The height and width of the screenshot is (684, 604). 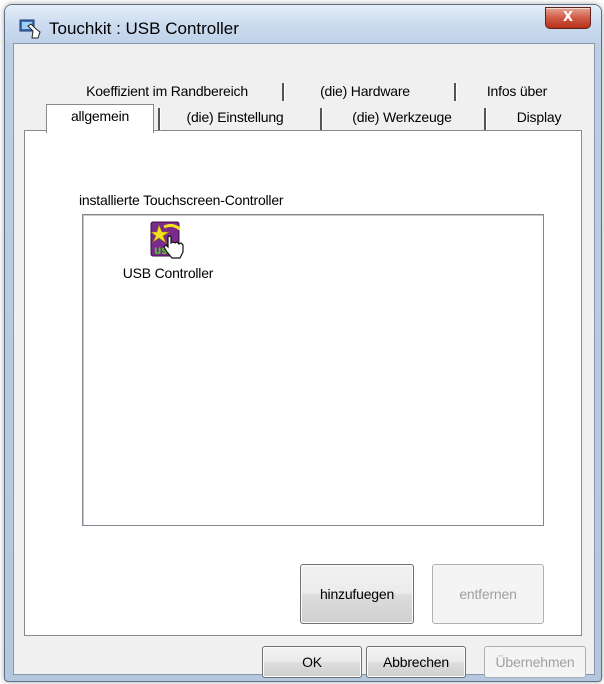 What do you see at coordinates (416, 662) in the screenshot?
I see `cancel-button: Abbrechen` at bounding box center [416, 662].